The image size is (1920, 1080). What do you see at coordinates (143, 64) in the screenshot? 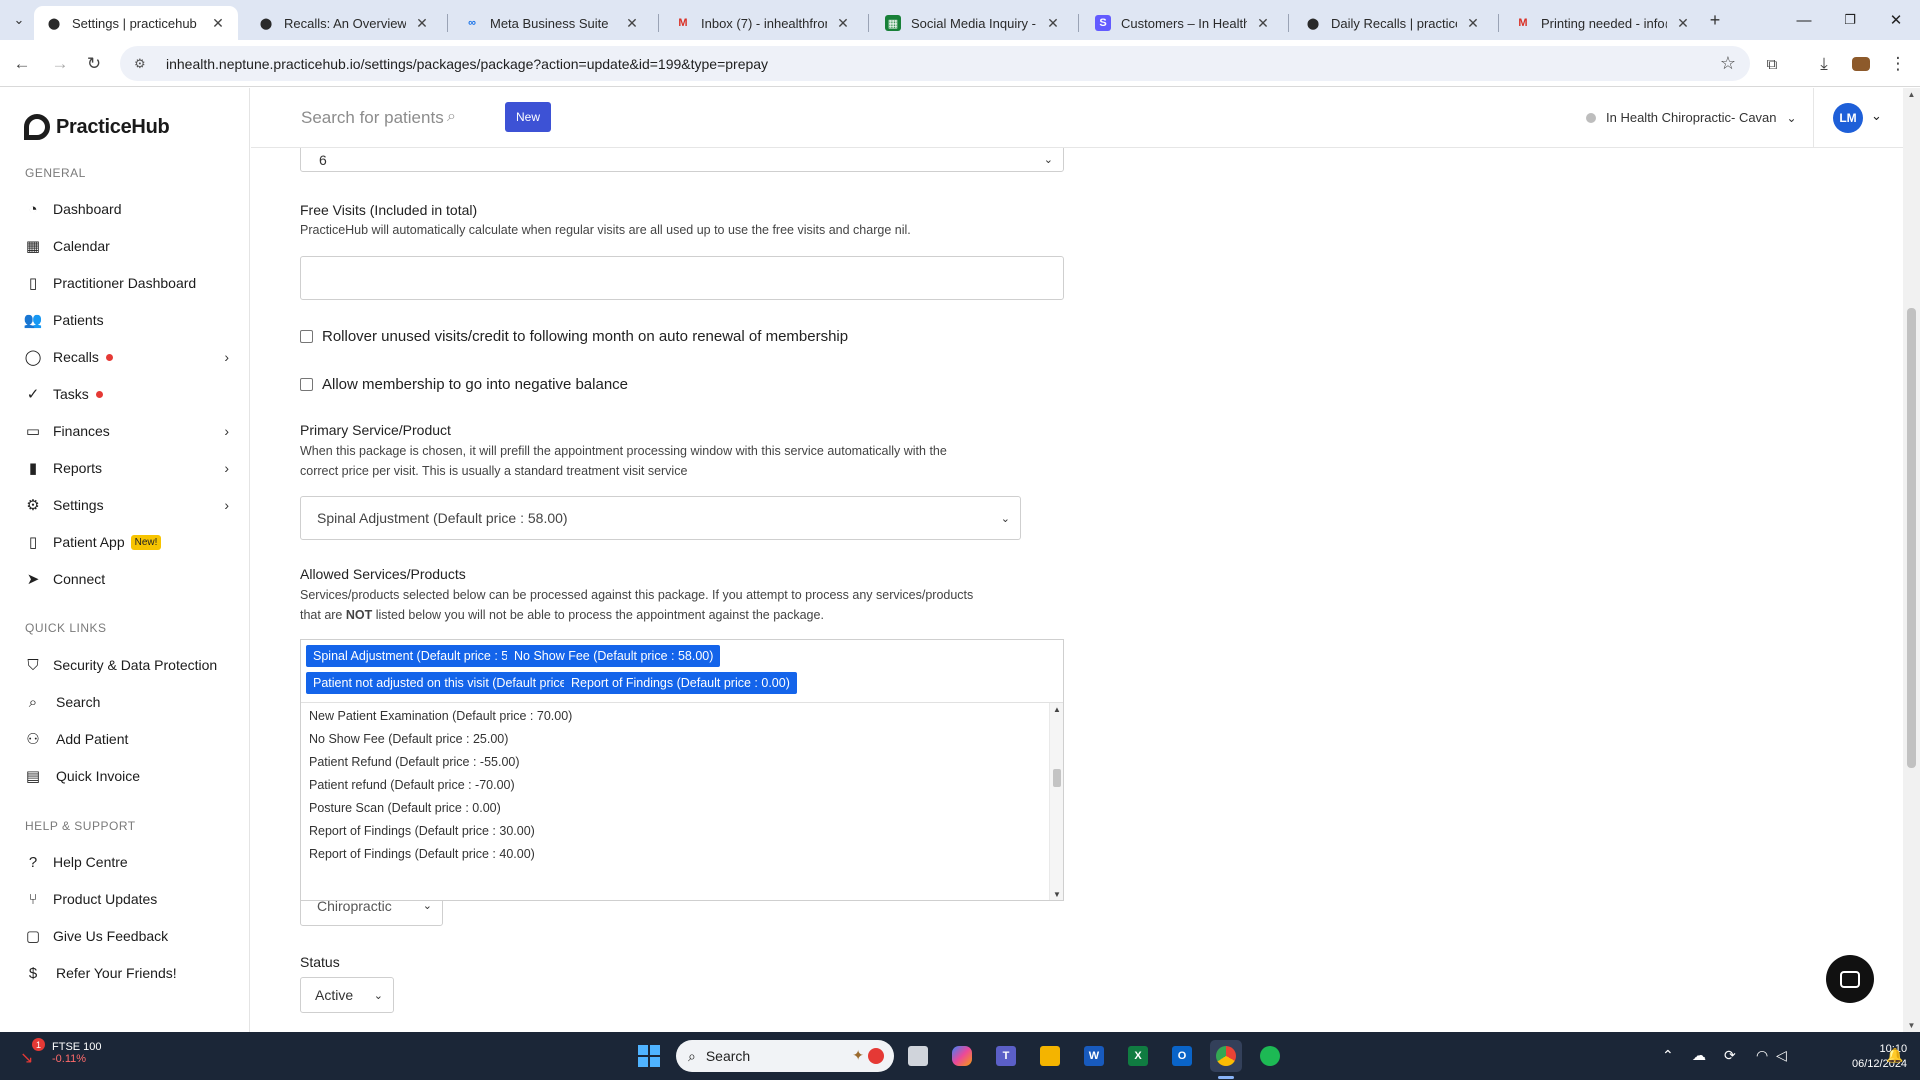
I see `site-info-icon: ⚙` at bounding box center [143, 64].